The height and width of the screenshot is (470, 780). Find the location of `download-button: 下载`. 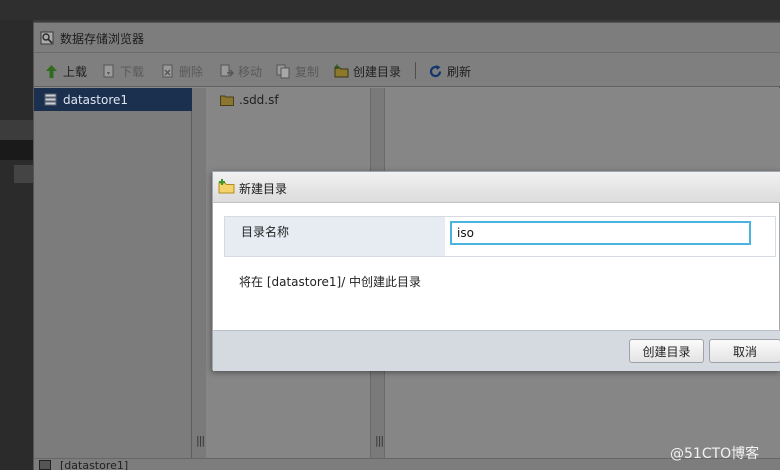

download-button: 下载 is located at coordinates (122, 71).